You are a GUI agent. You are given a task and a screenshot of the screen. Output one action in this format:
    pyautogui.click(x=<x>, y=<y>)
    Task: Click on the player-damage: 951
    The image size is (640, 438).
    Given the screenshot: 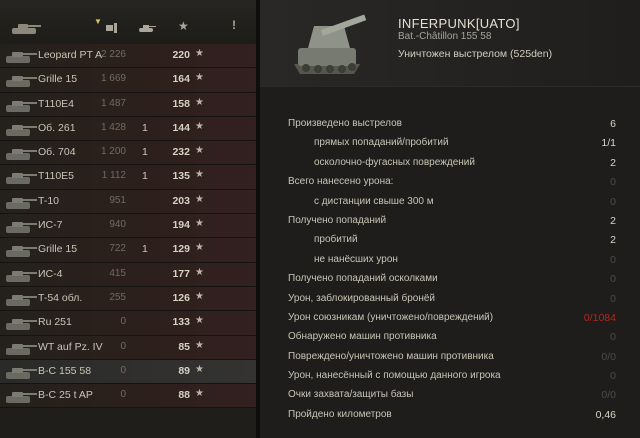 What is the action you would take?
    pyautogui.click(x=117, y=200)
    